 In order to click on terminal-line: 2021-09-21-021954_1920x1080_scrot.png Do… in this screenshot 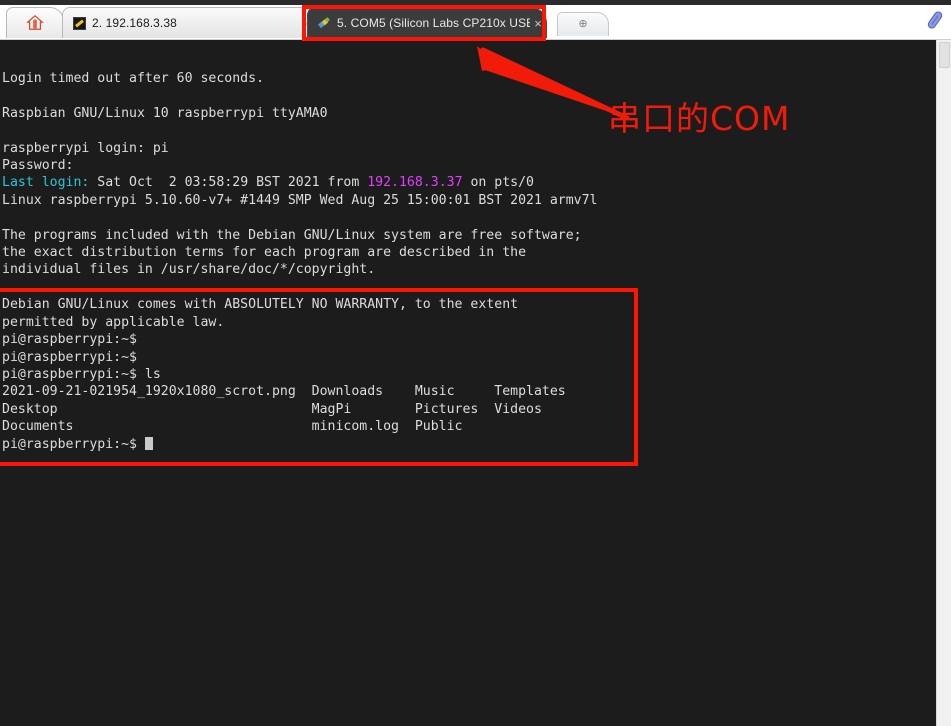, I will do `click(299, 391)`.